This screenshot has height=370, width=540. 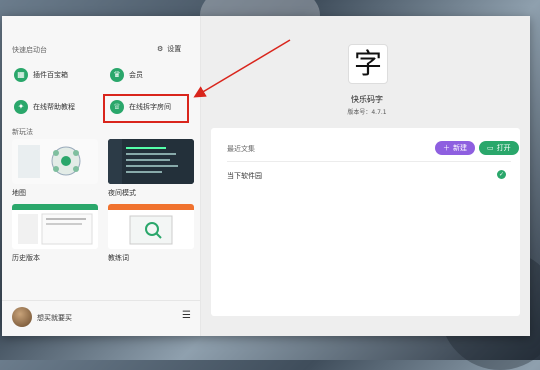 I want to click on settings-button: ⚙ 设置, so click(x=169, y=49).